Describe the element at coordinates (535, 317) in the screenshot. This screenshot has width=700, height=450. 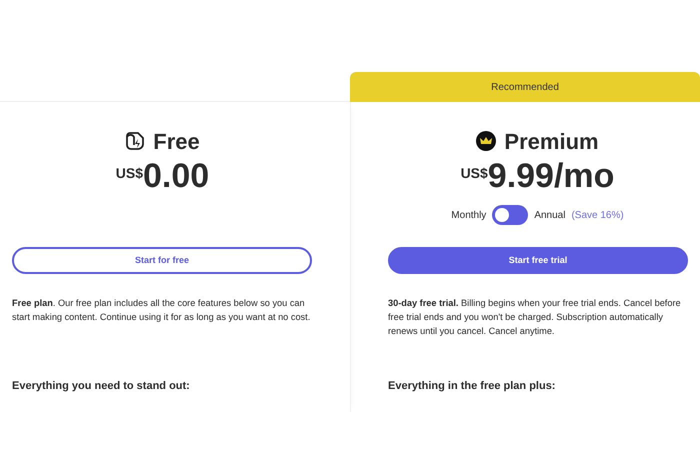
I see `plan-description: 30-day free trial. Billing begins when your free trial ends. Cancel before free trial ends and you won't be charged. Subscription automatically renews until you cancel. Cancel anytime.` at that location.